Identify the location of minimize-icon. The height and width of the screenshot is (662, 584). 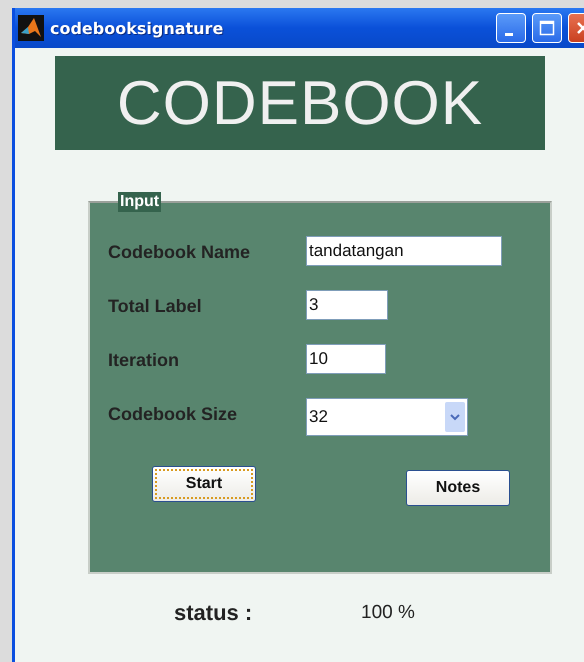
(509, 34).